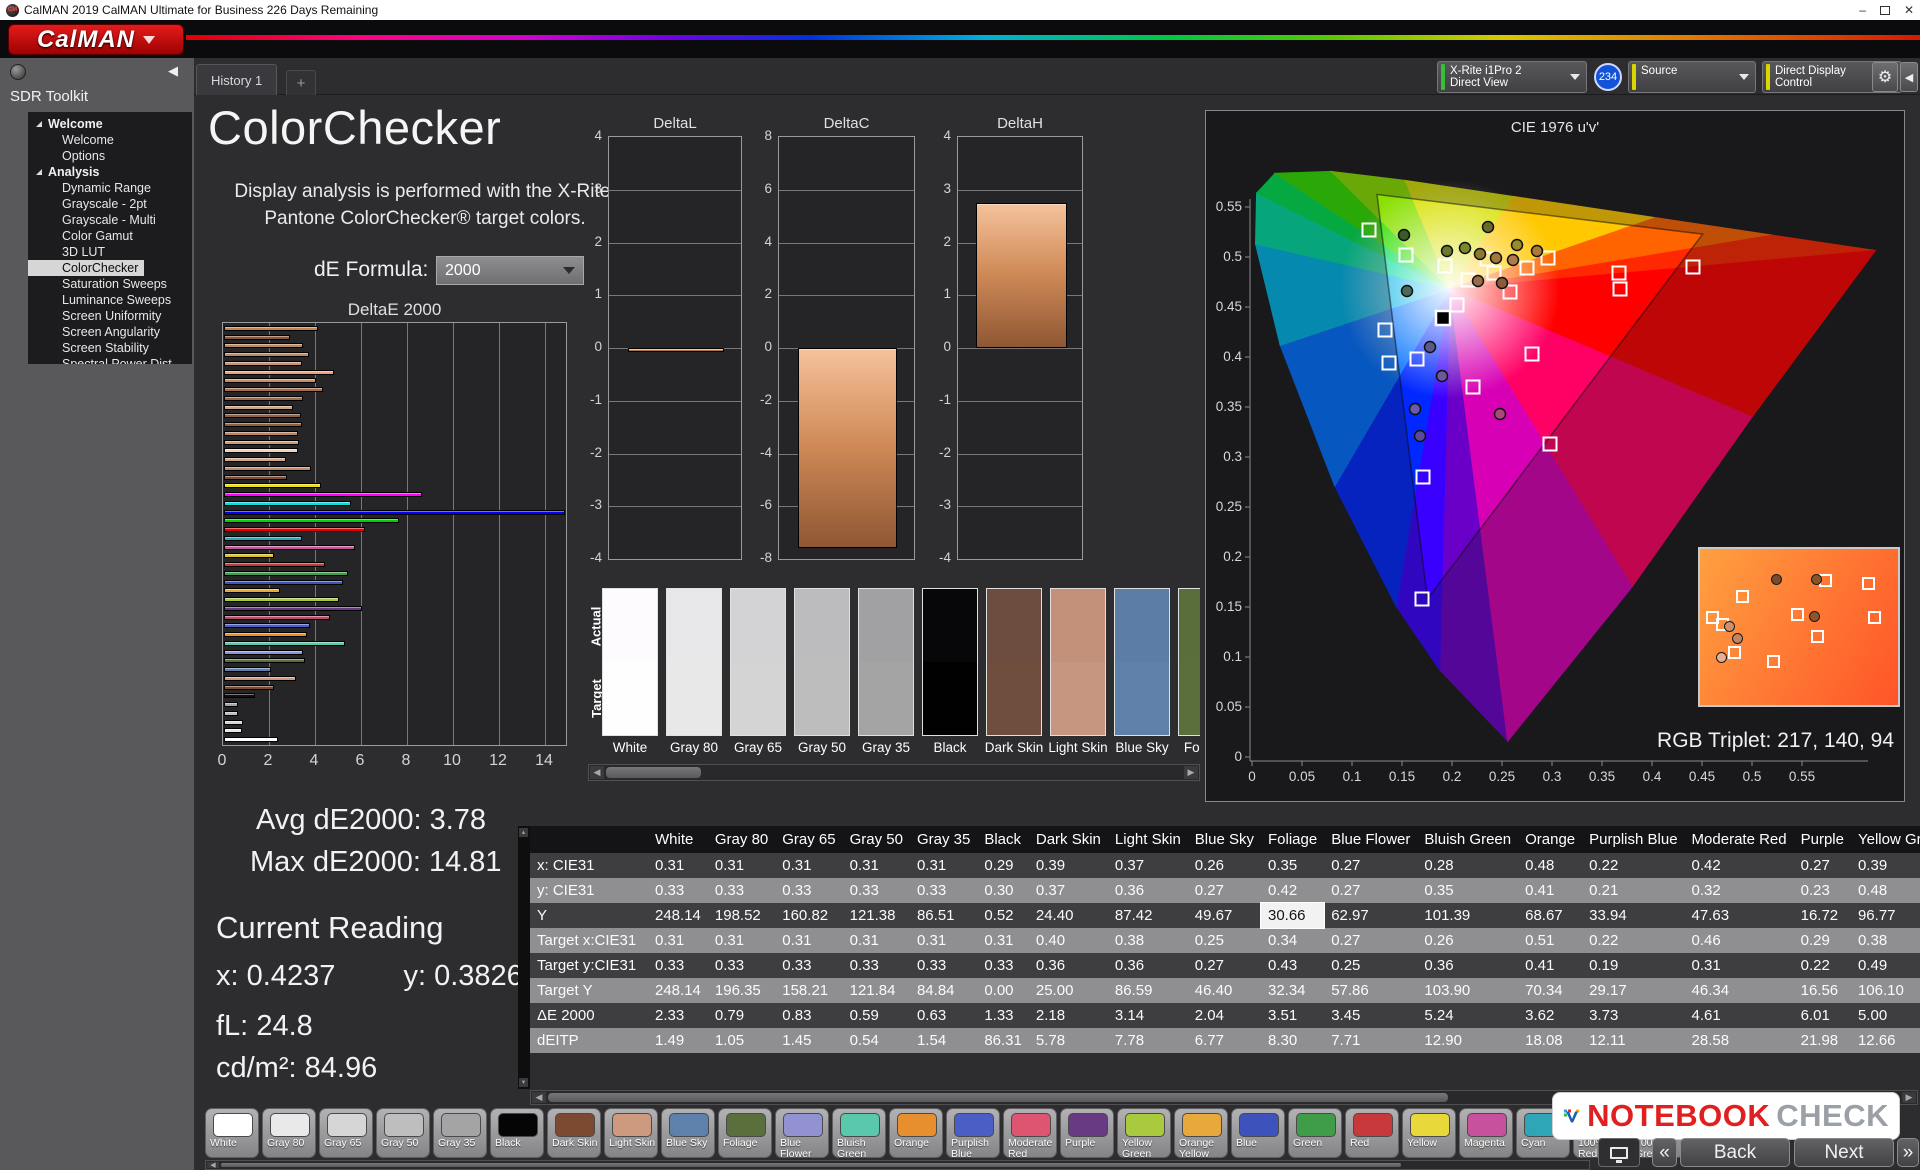 The height and width of the screenshot is (1170, 1920). What do you see at coordinates (741, 915) in the screenshot?
I see `table-cell: 198.52` at bounding box center [741, 915].